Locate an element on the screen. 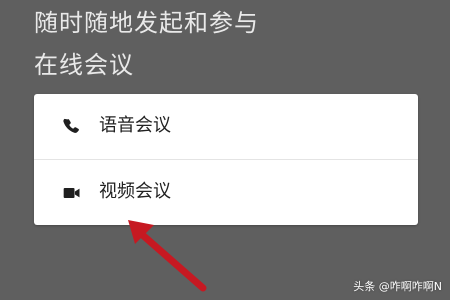  red-arrow-icon is located at coordinates (167, 256).